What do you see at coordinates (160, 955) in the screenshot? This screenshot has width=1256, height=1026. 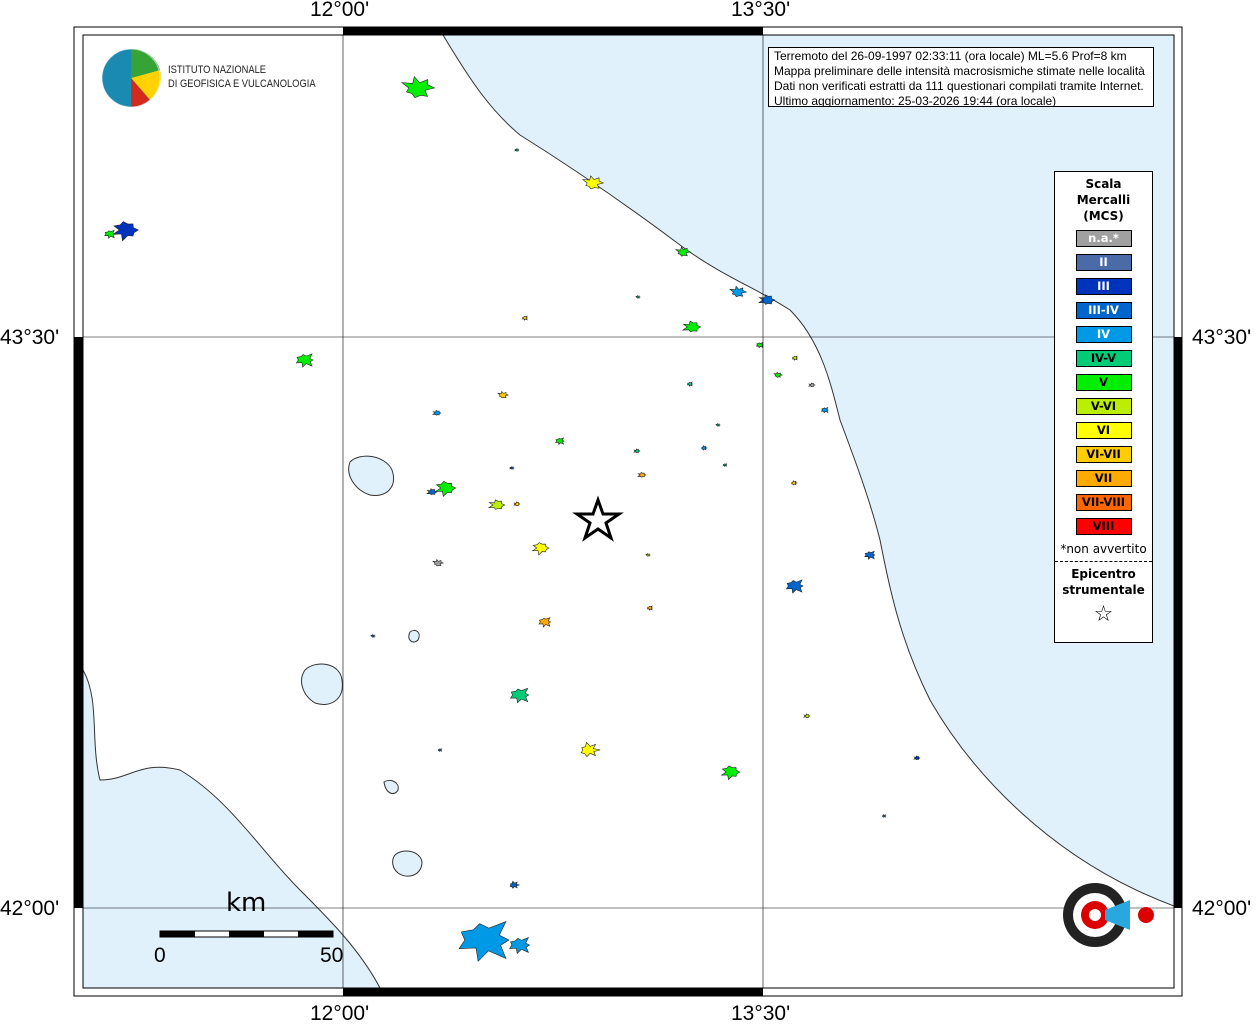 I see `scalebar-min: 0` at bounding box center [160, 955].